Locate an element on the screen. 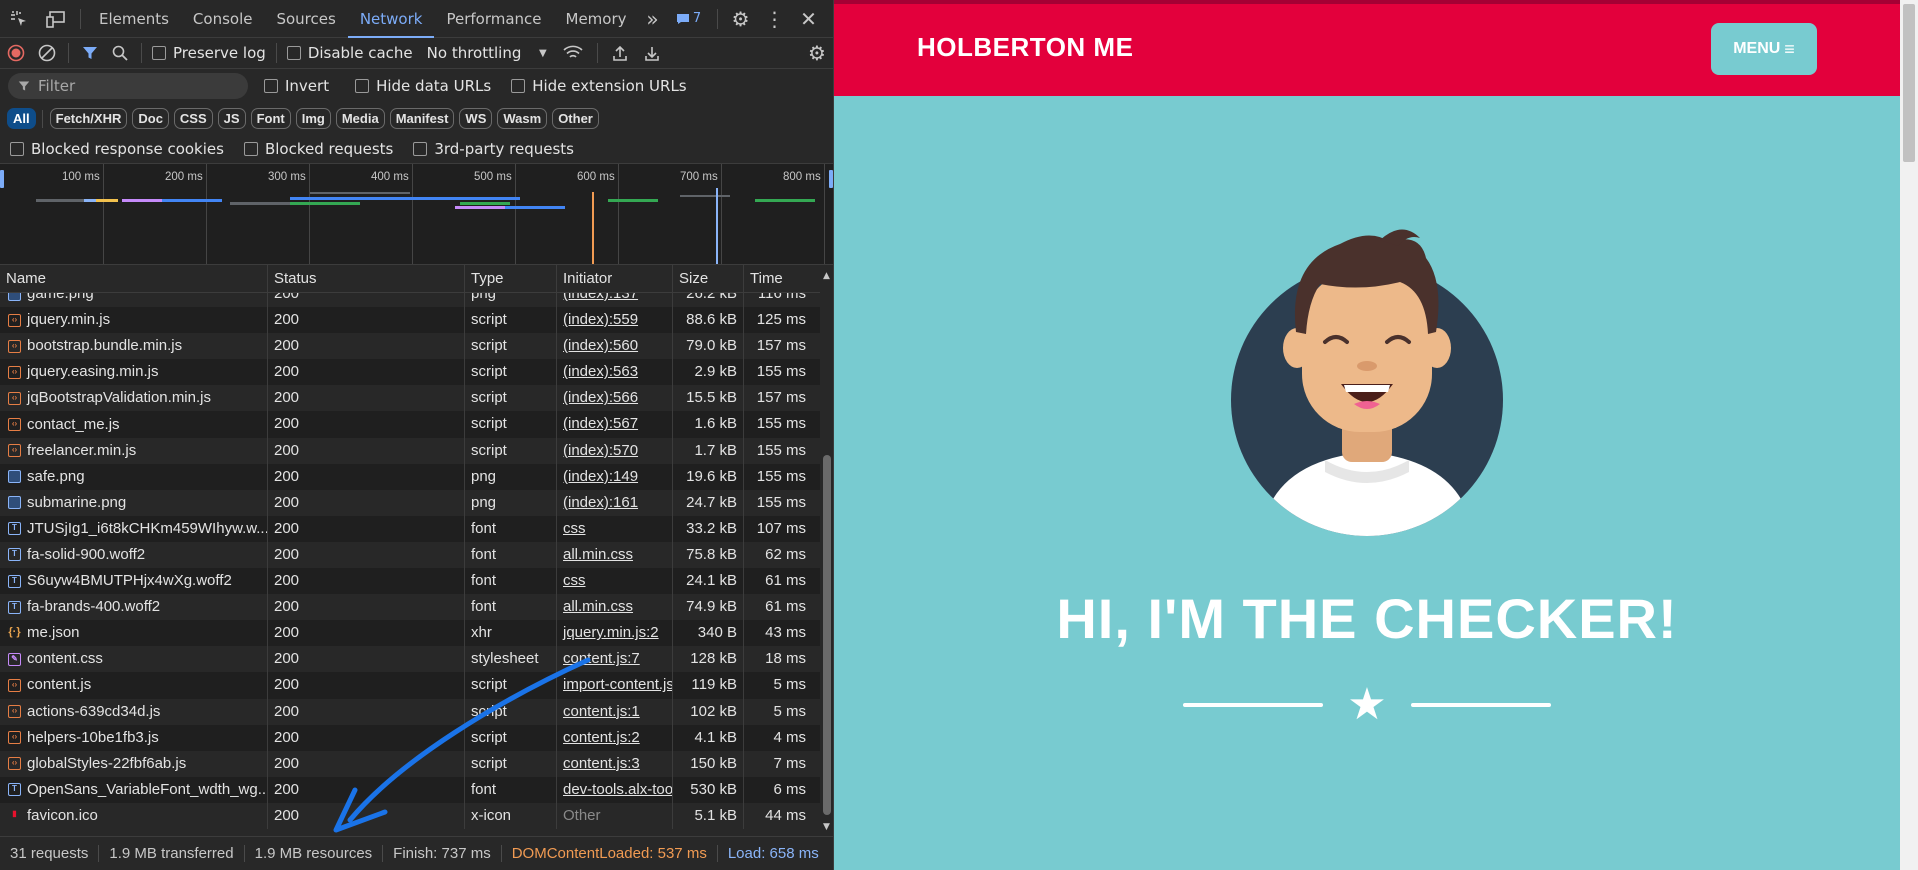 The height and width of the screenshot is (870, 1918). import-har-icon is located at coordinates (620, 53).